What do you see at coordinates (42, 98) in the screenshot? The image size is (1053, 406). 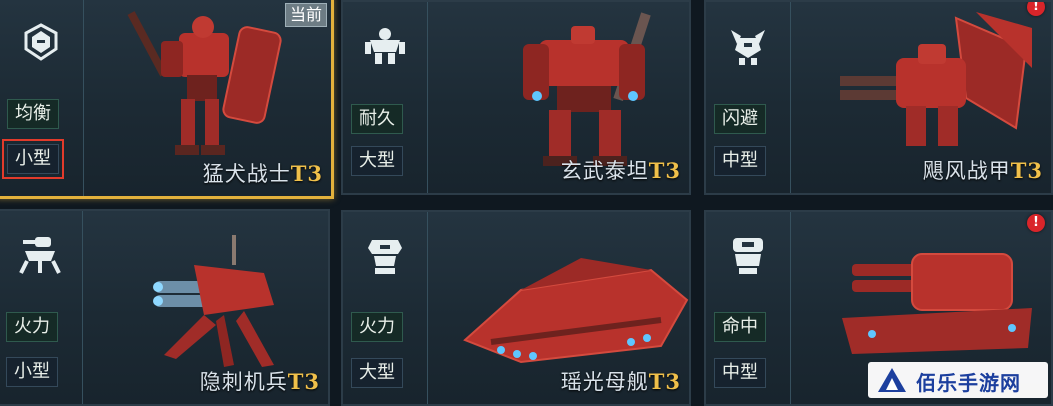 I see `card-sidebar: 均衡 小型` at bounding box center [42, 98].